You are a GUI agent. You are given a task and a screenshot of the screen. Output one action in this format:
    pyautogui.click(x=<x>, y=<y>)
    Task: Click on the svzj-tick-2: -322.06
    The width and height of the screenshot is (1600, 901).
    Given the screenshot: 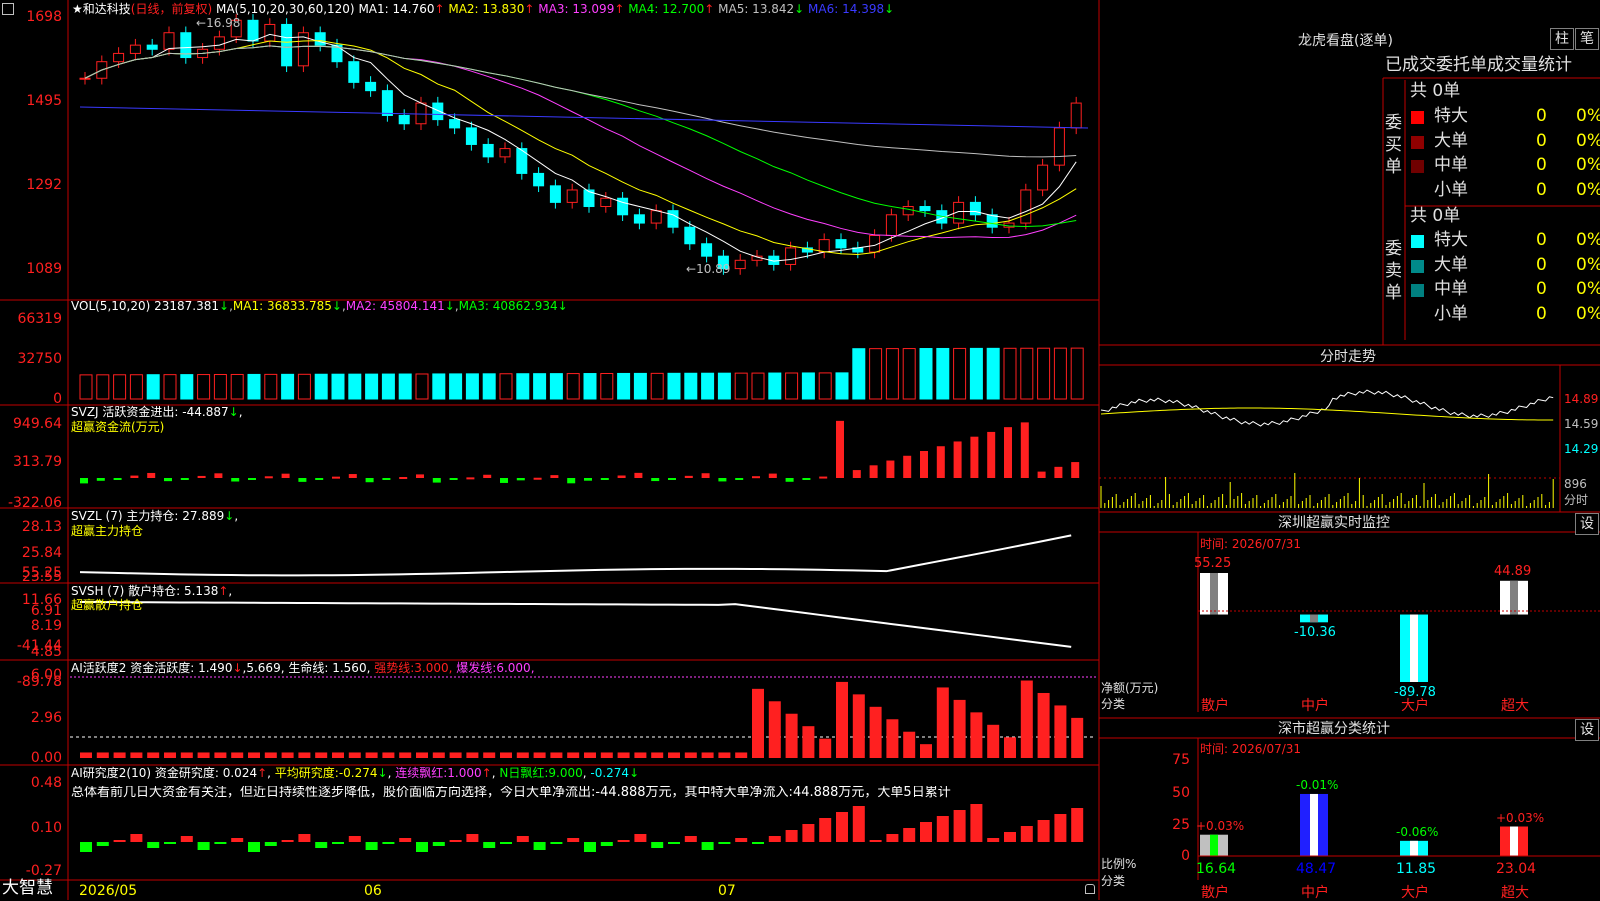 What is the action you would take?
    pyautogui.click(x=34, y=503)
    